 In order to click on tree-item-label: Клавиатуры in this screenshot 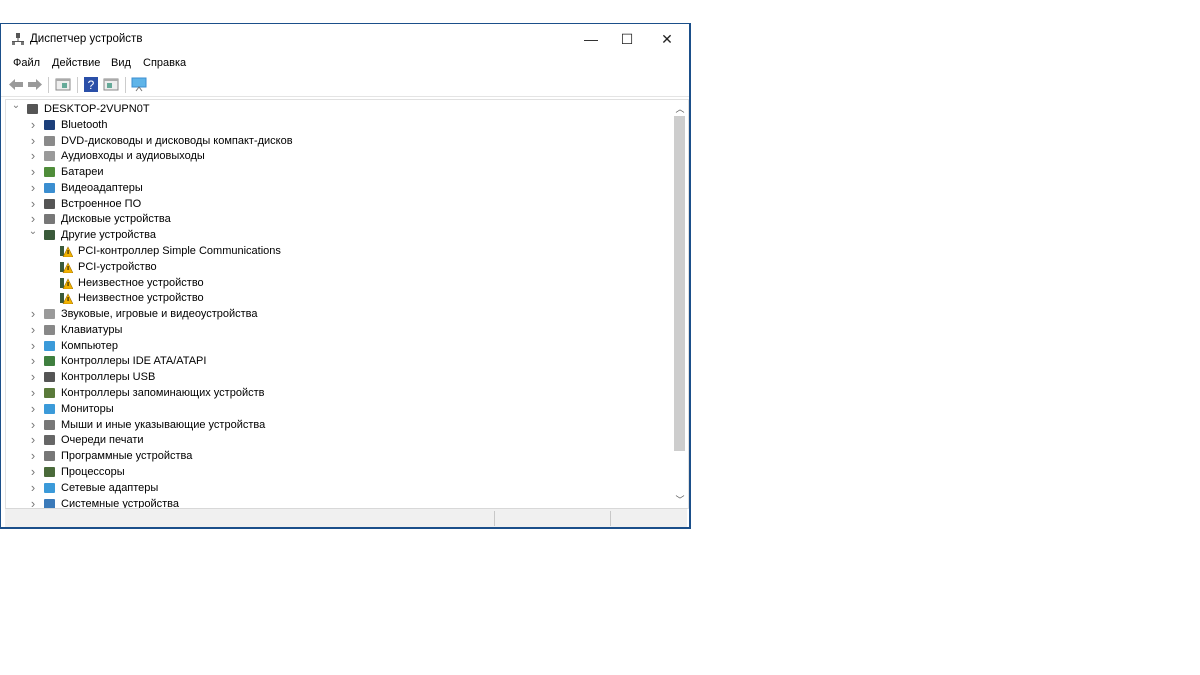, I will do `click(92, 329)`.